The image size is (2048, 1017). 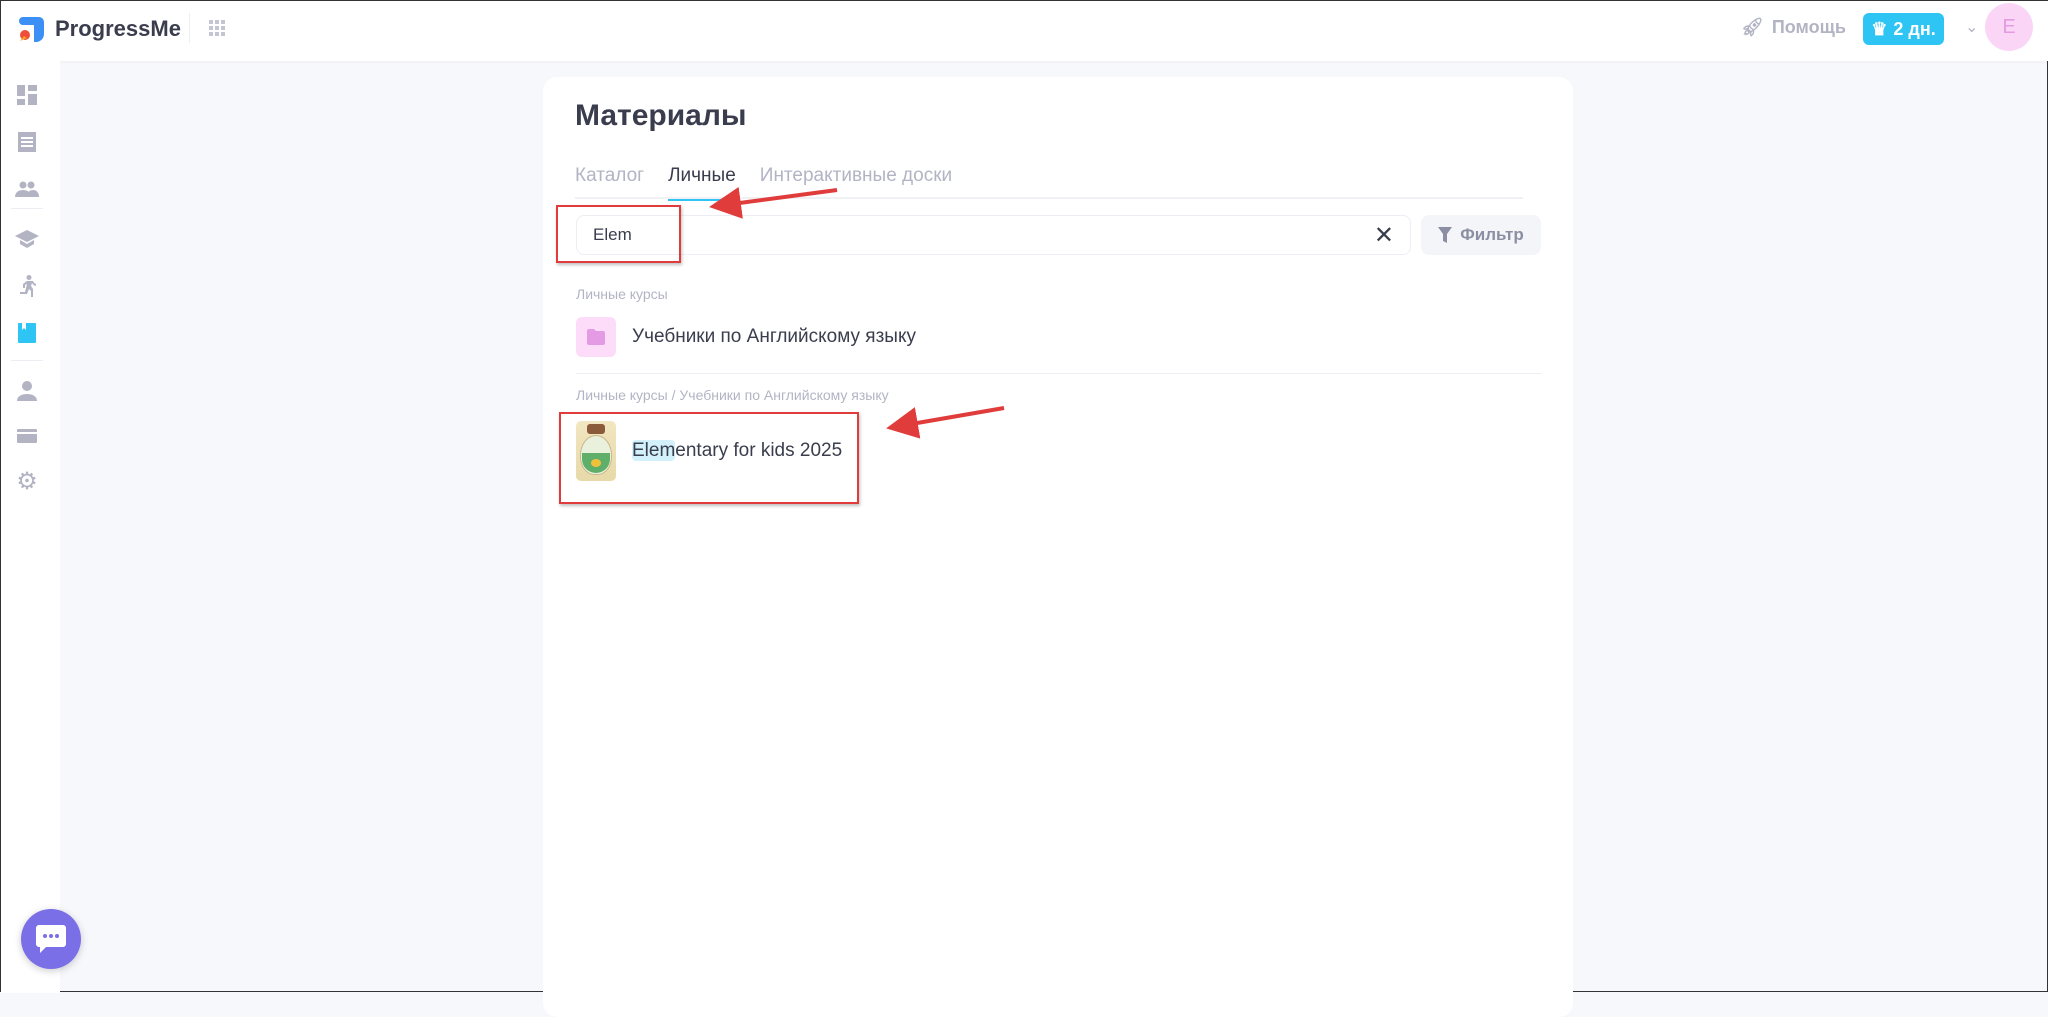 I want to click on annotation-arrows, so click(x=857, y=312).